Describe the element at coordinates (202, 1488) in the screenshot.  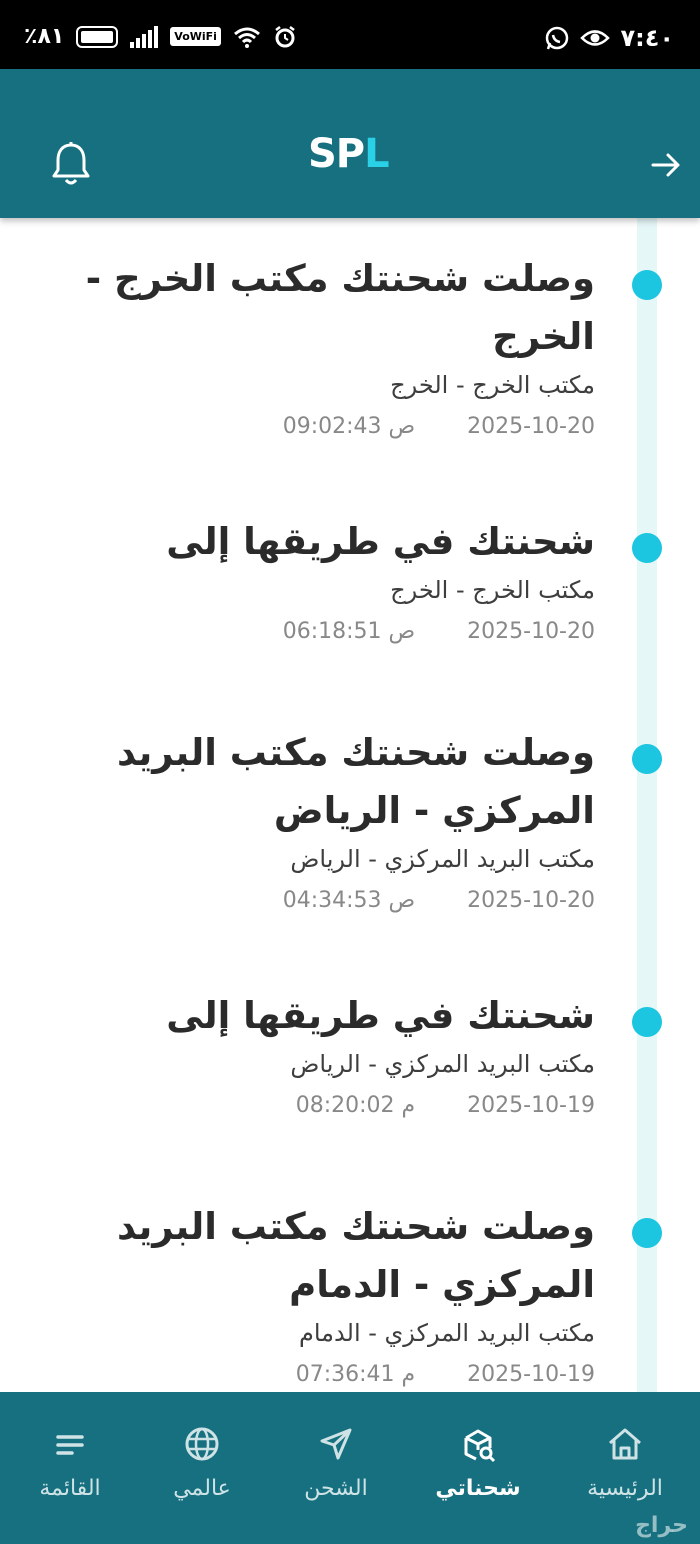
I see `nav-global-label: عالمي` at that location.